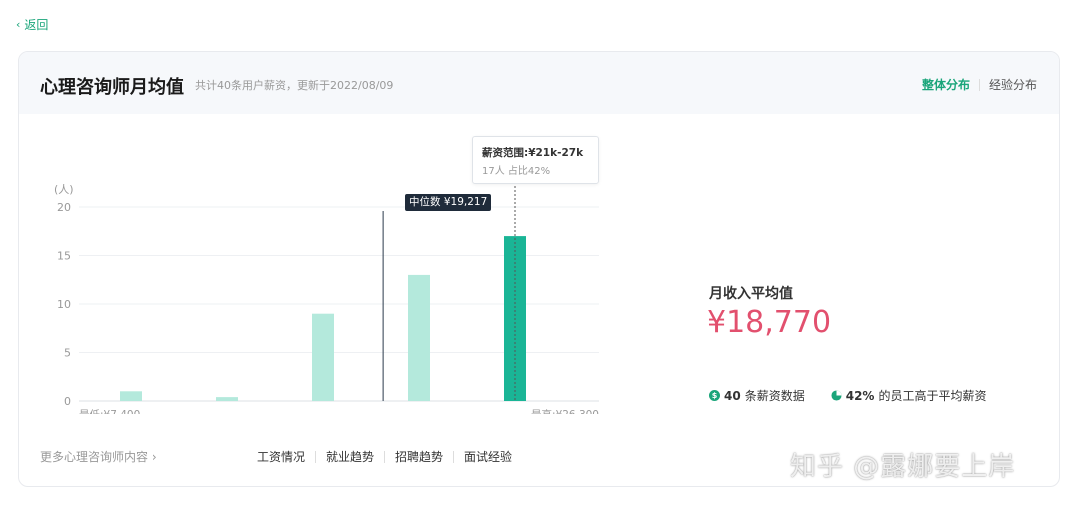 The width and height of the screenshot is (1080, 509). I want to click on footer-links: 工资情况 就业趋势 招聘趋势 面试经验, so click(384, 456).